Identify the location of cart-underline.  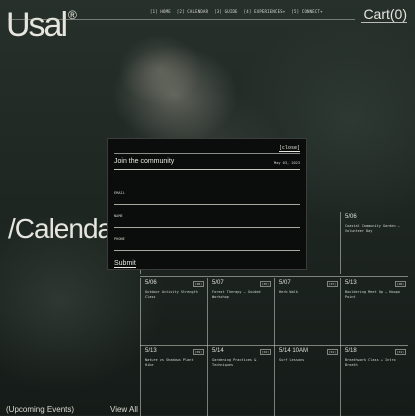
(384, 22).